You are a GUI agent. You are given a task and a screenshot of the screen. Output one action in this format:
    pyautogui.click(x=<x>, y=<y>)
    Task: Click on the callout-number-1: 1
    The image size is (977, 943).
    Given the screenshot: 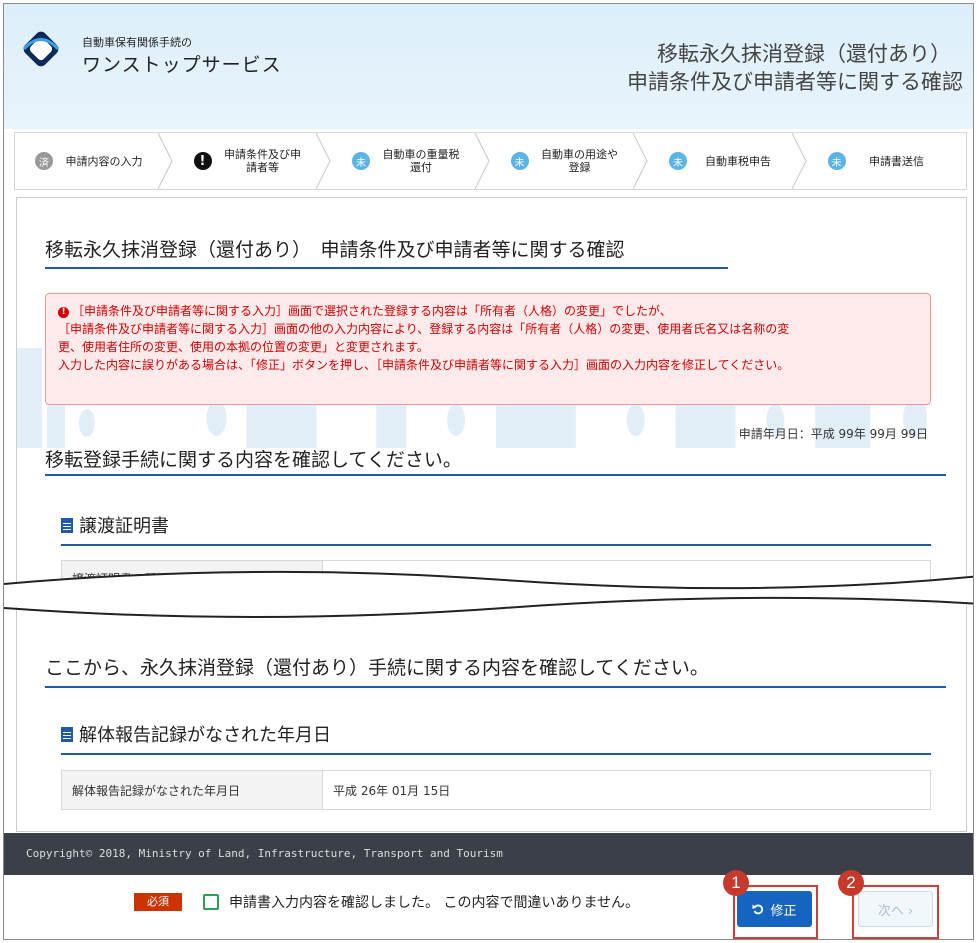 What is the action you would take?
    pyautogui.click(x=736, y=883)
    